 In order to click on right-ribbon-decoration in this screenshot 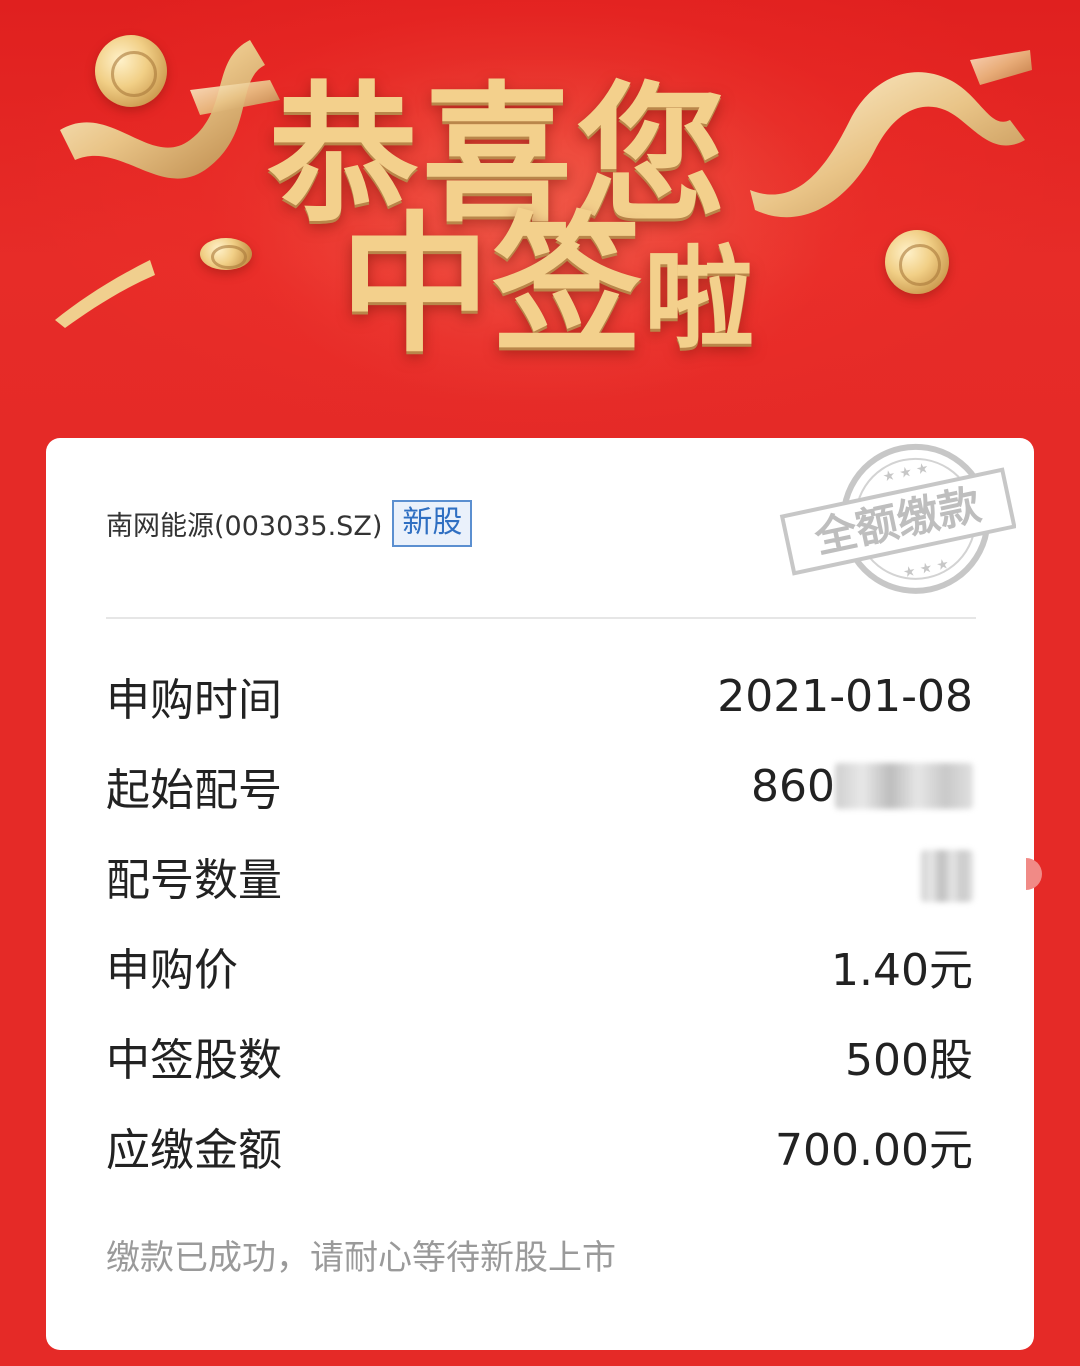, I will do `click(891, 134)`.